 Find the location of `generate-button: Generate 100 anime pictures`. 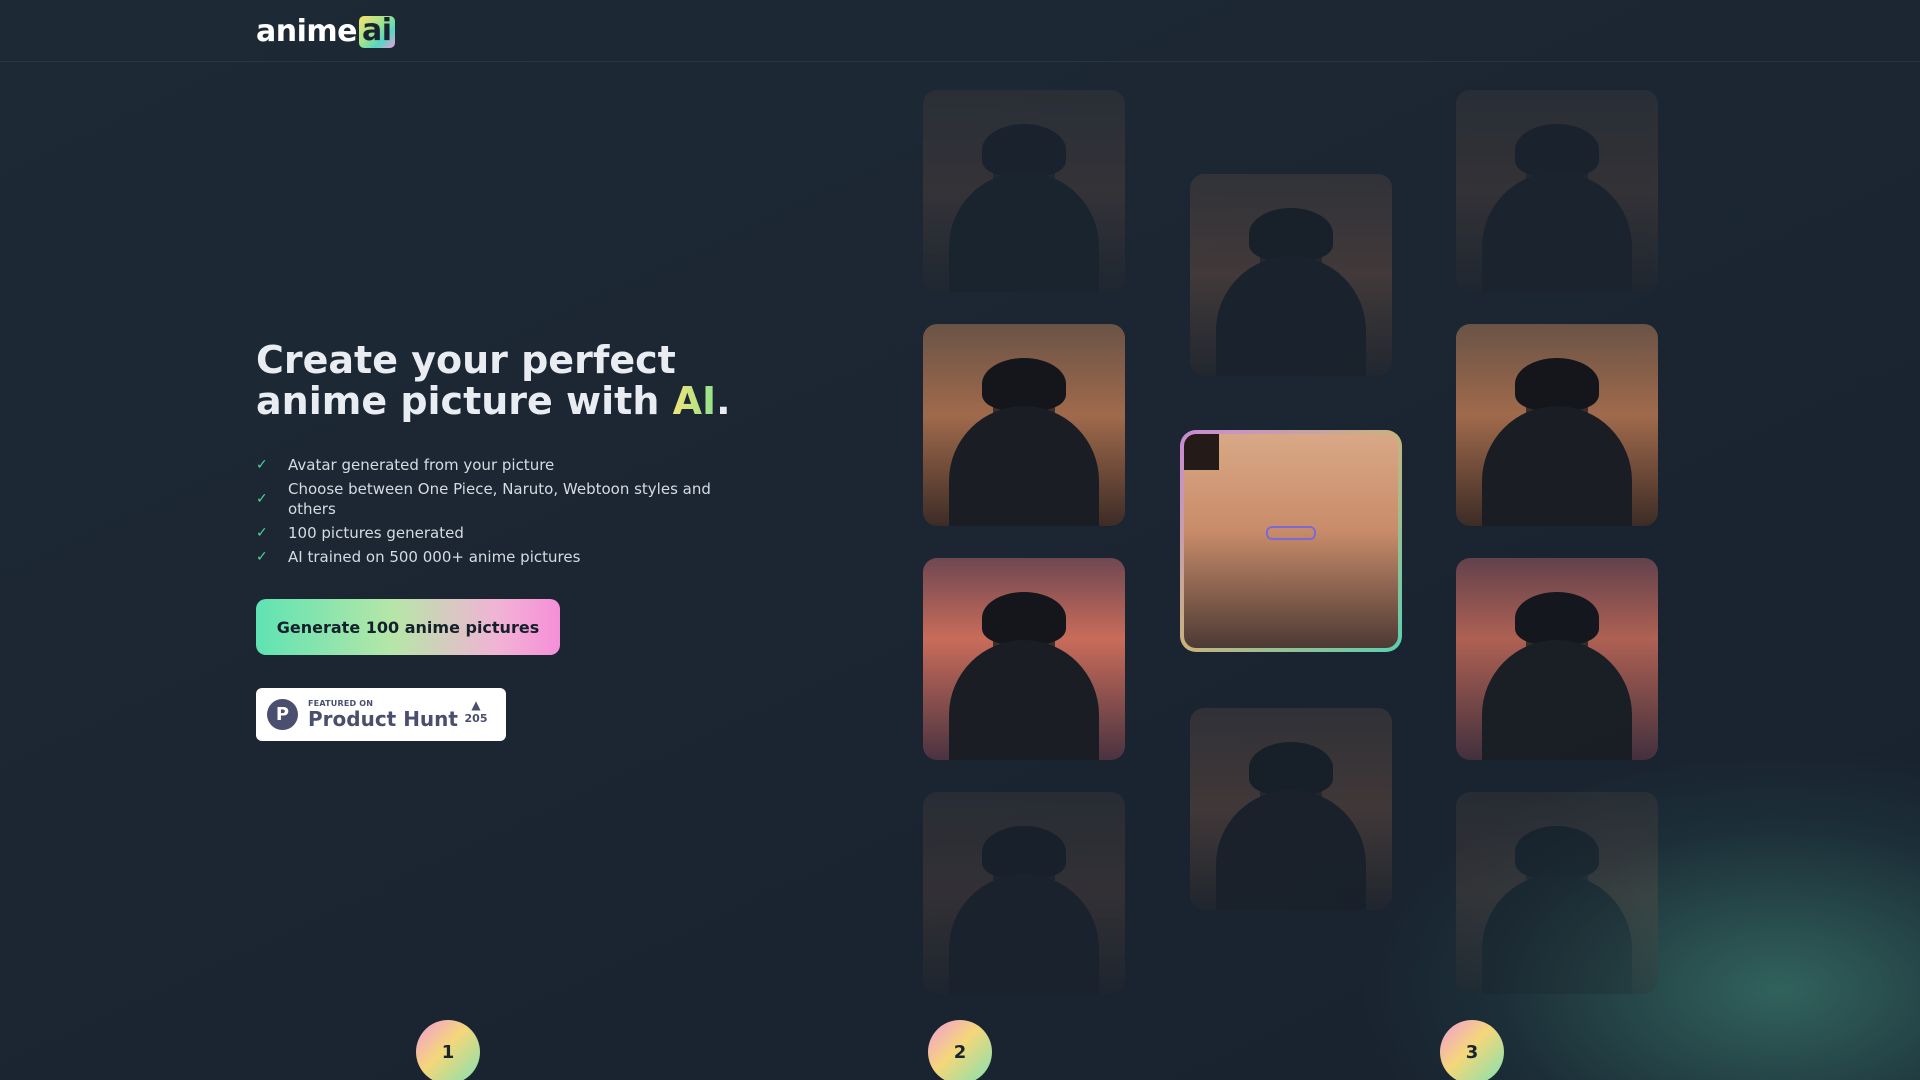

generate-button: Generate 100 anime pictures is located at coordinates (408, 627).